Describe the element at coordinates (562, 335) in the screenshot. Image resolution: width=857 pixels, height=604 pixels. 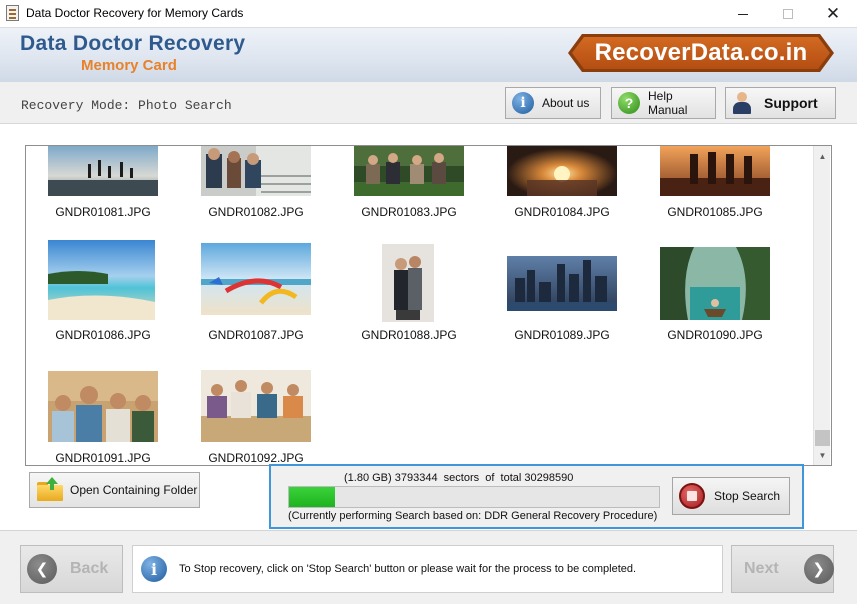
I see `photo-filename: GNDR01089.JPG` at that location.